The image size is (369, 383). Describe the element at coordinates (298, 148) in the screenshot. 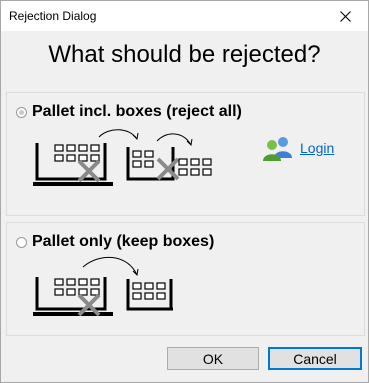

I see `login-link-area: Login` at that location.